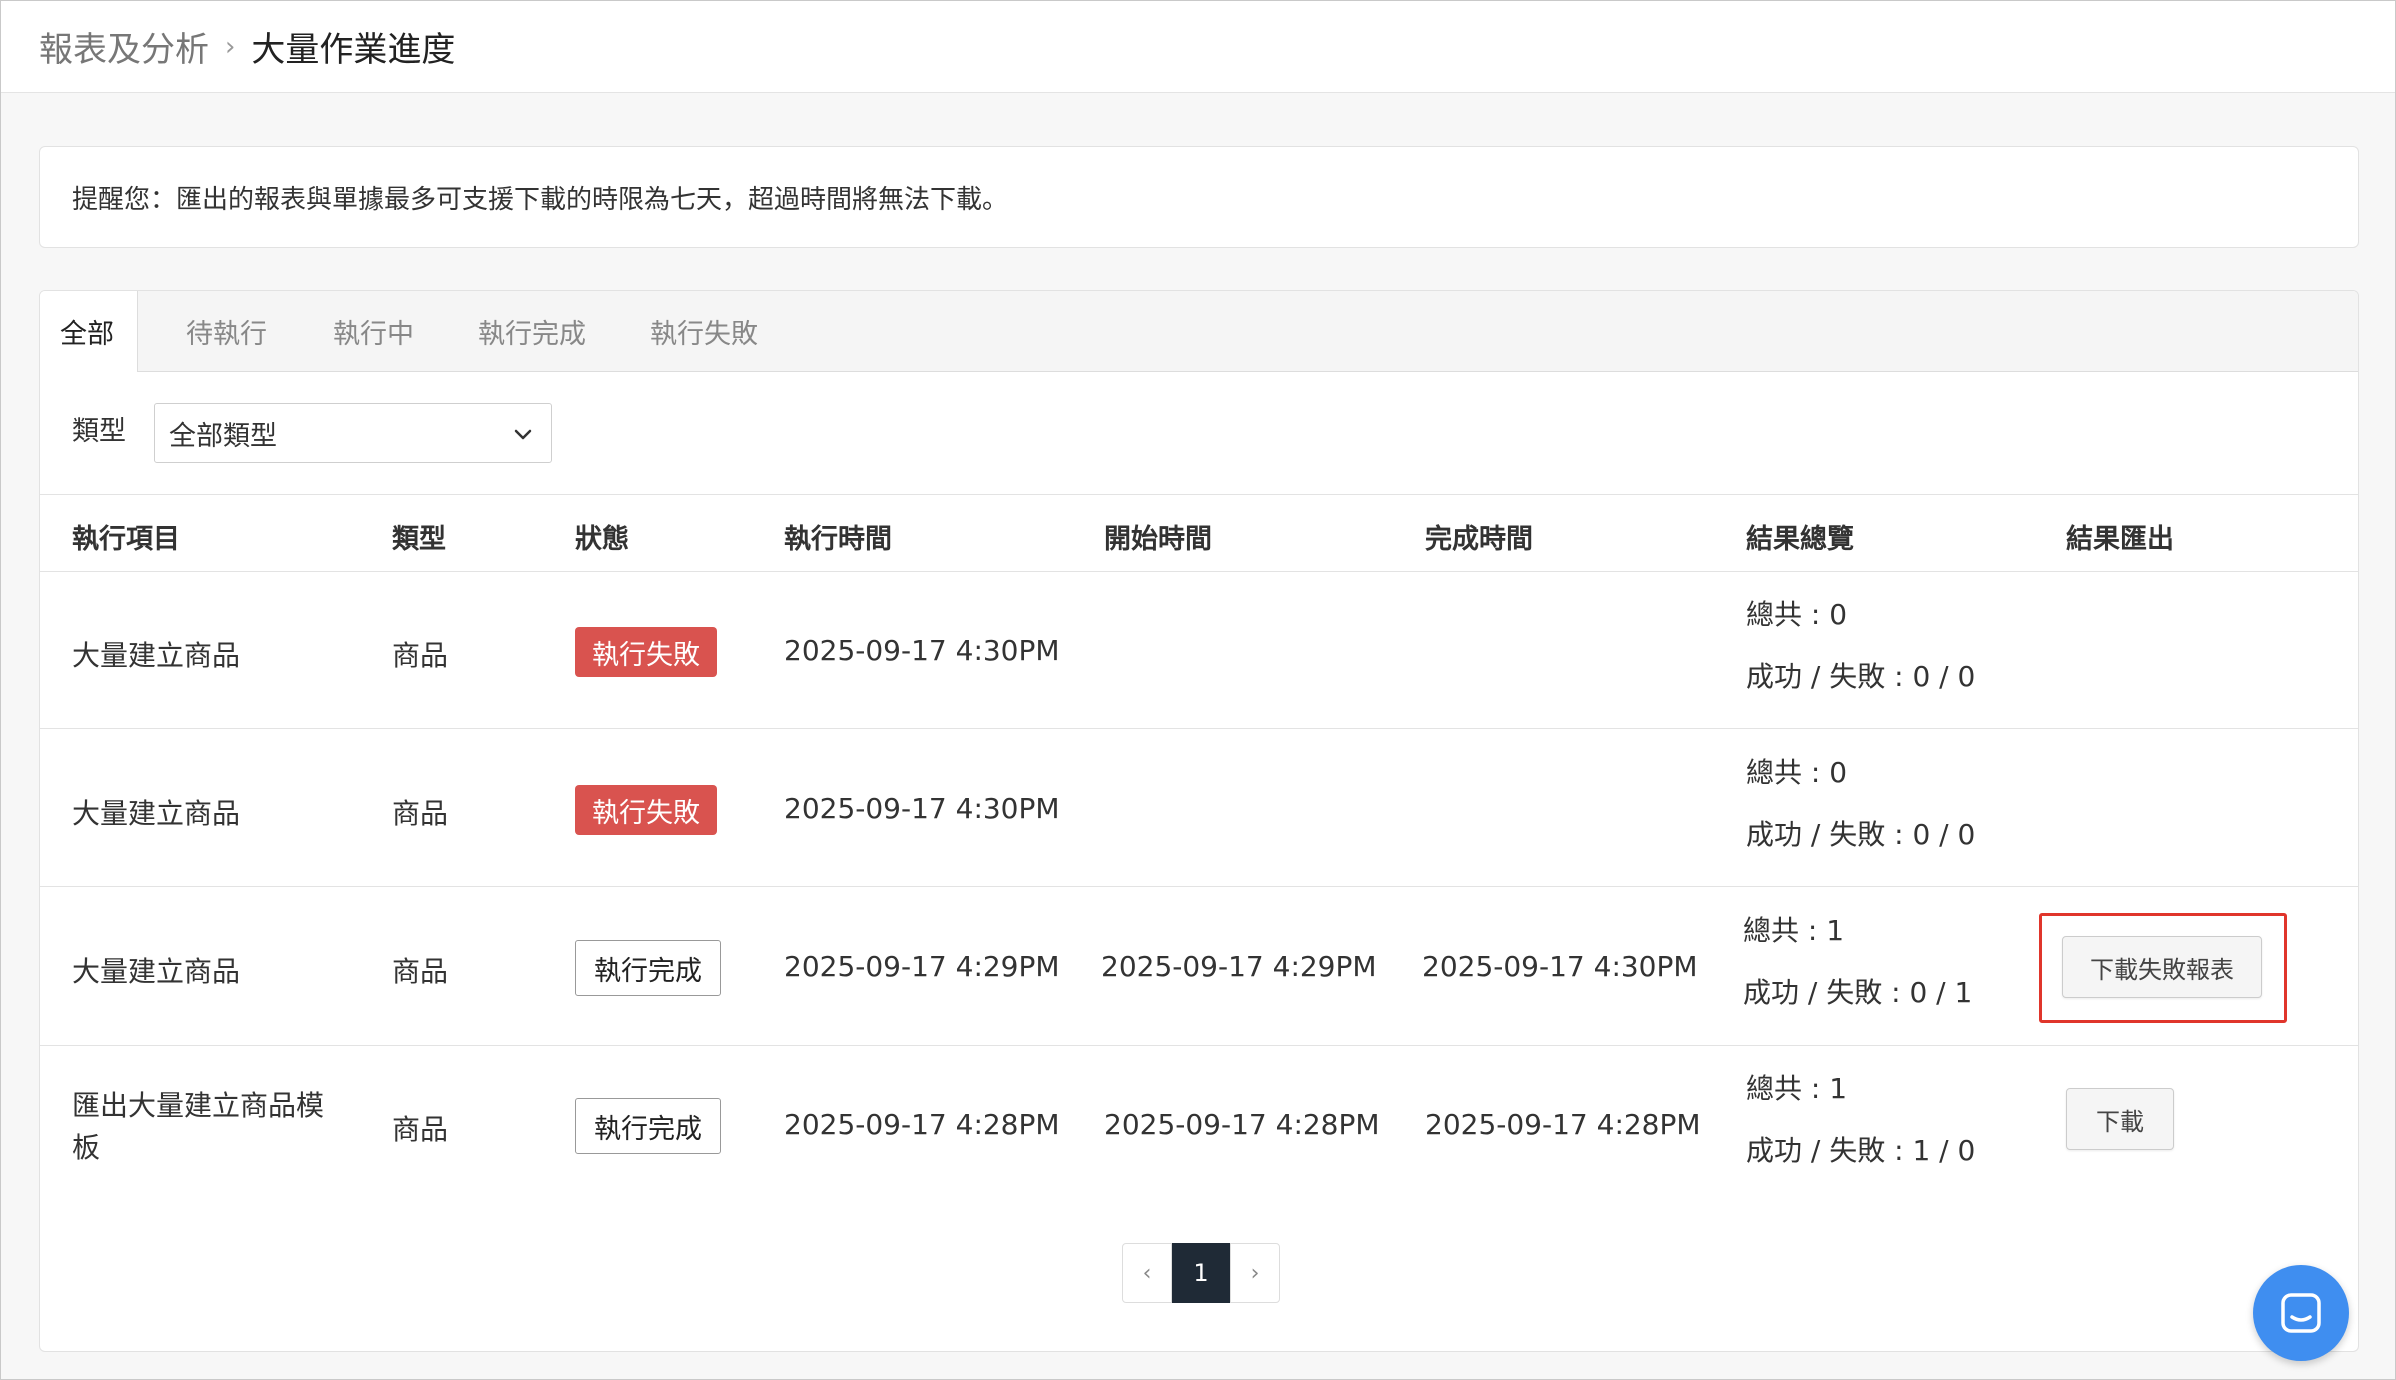 Image resolution: width=2396 pixels, height=1380 pixels. Describe the element at coordinates (373, 331) in the screenshot. I see `tab-running: 執行中` at that location.